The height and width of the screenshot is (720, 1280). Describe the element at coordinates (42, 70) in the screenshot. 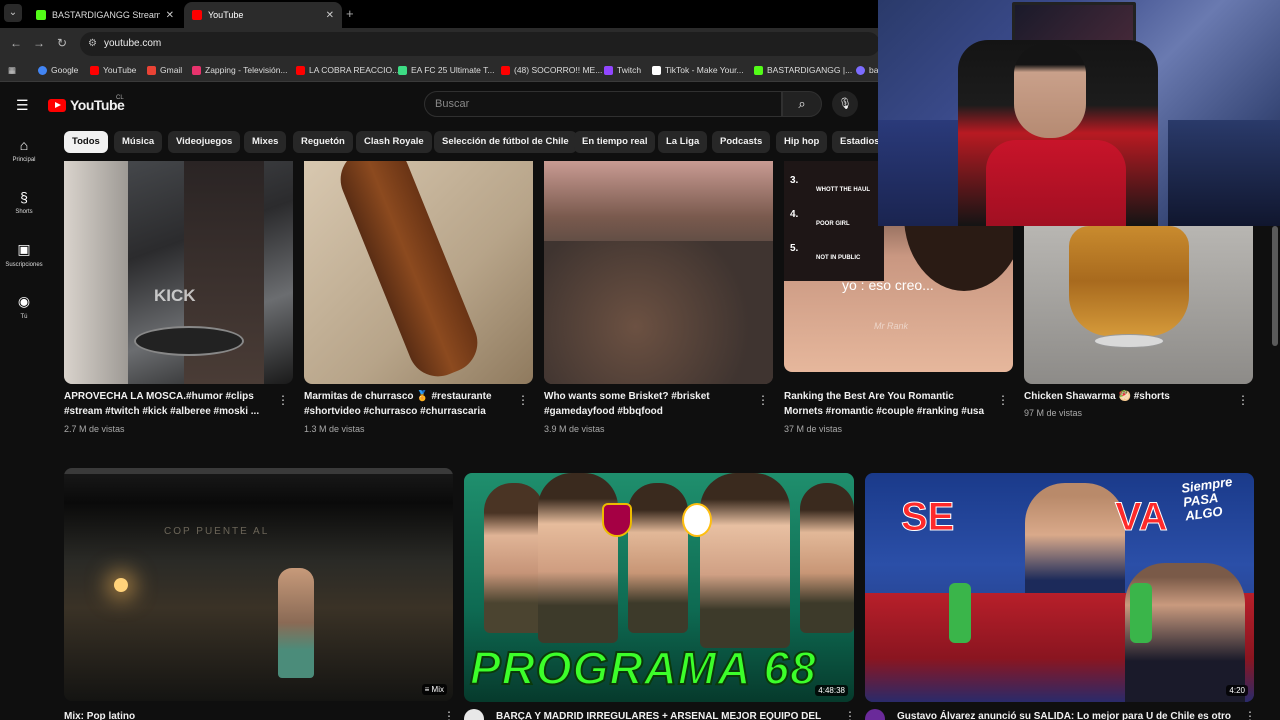

I see `google-icon` at that location.